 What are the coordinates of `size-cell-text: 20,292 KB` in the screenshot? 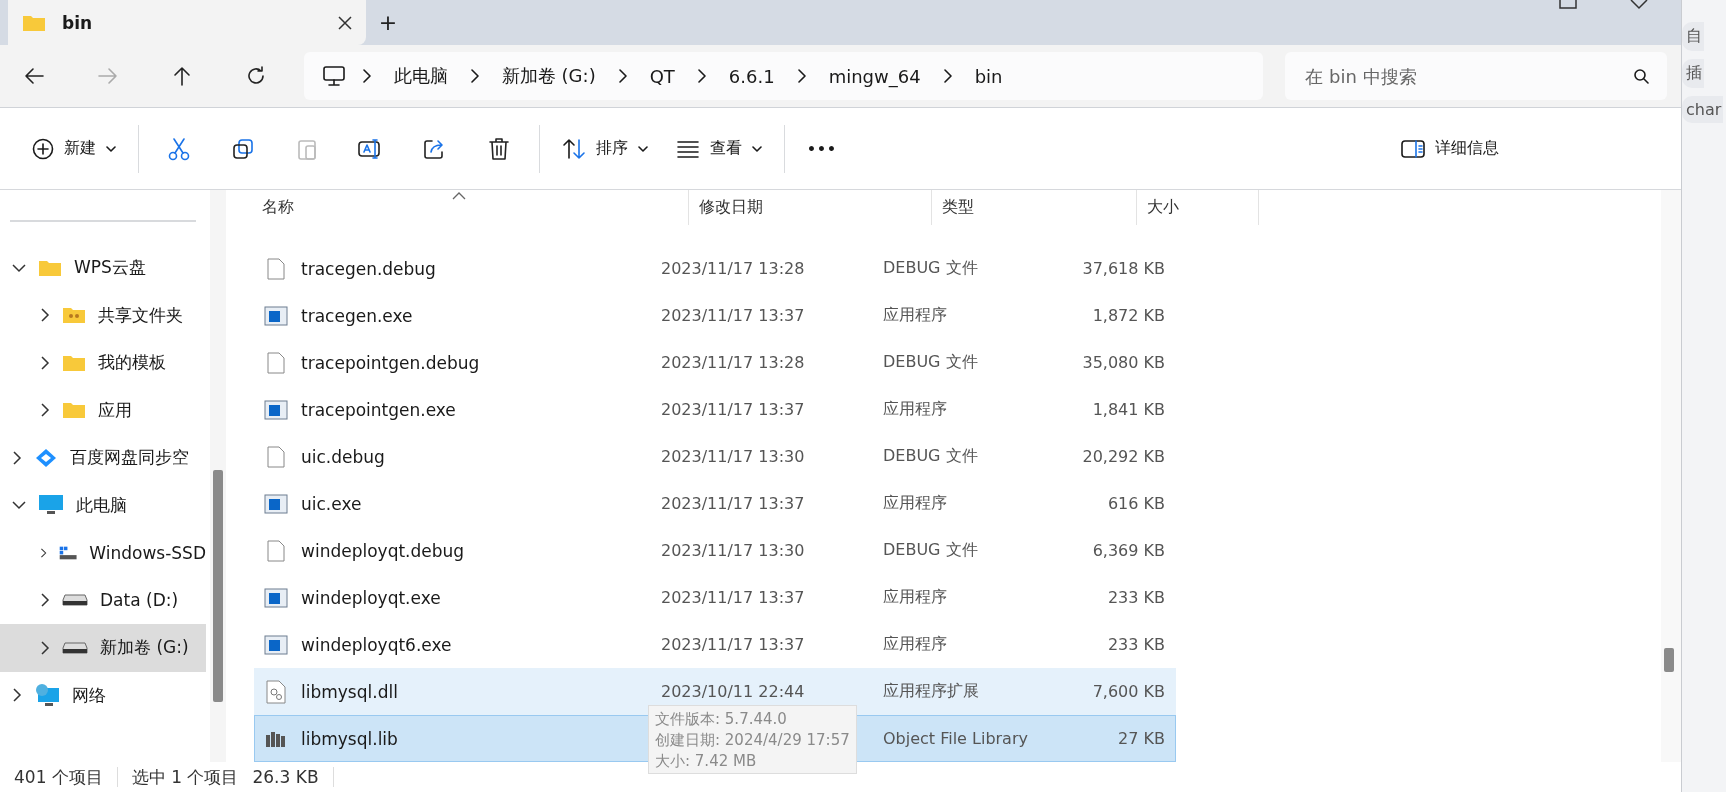 It's located at (1123, 456).